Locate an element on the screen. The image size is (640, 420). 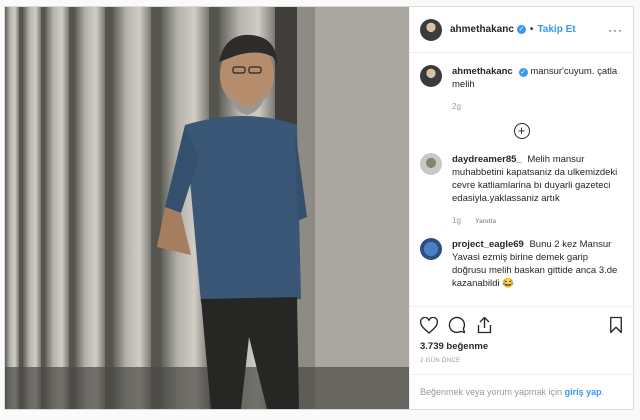
likes-count: 3.739 beğenme is located at coordinates (521, 346).